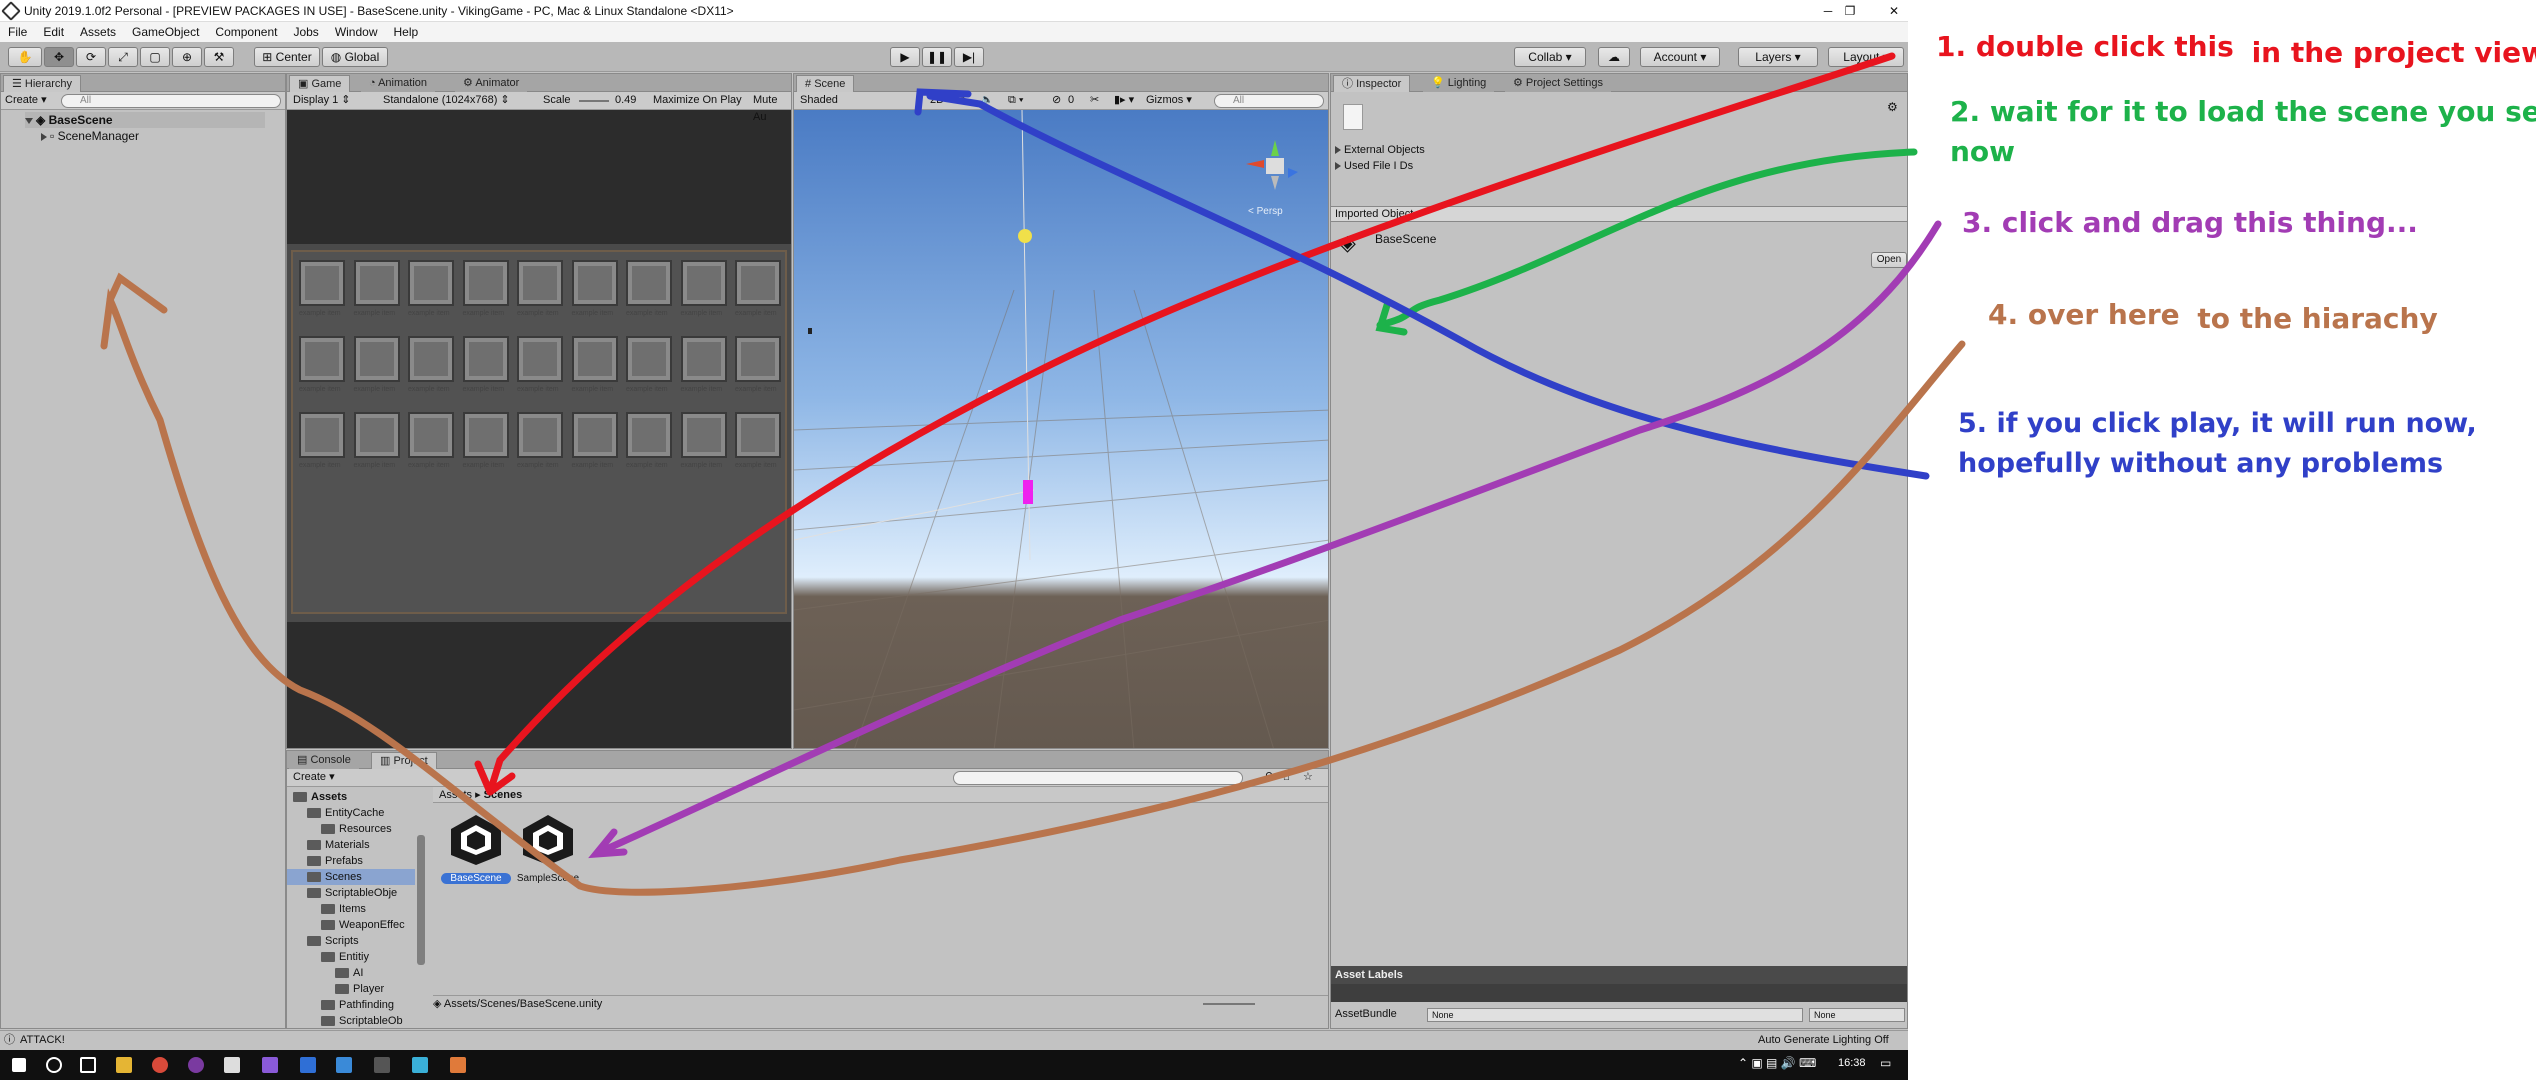  I want to click on annotation-step-1-text: 1. double click this, so click(2085, 46).